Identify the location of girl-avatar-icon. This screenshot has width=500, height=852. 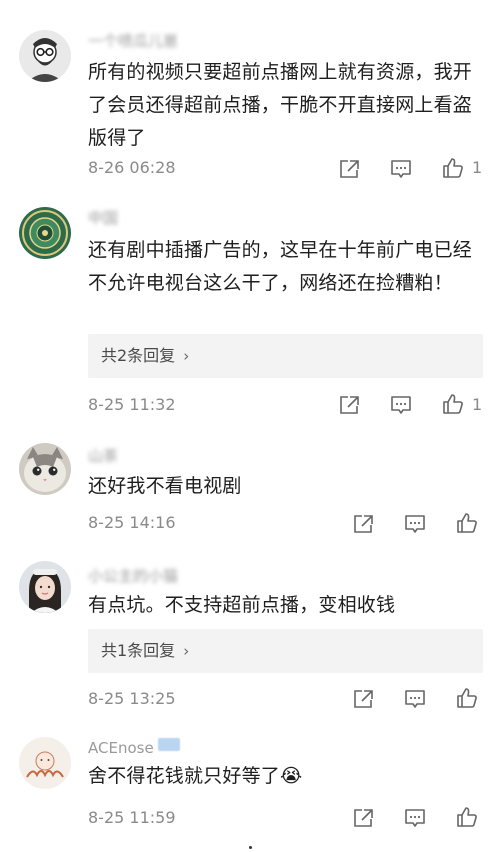
(45, 587).